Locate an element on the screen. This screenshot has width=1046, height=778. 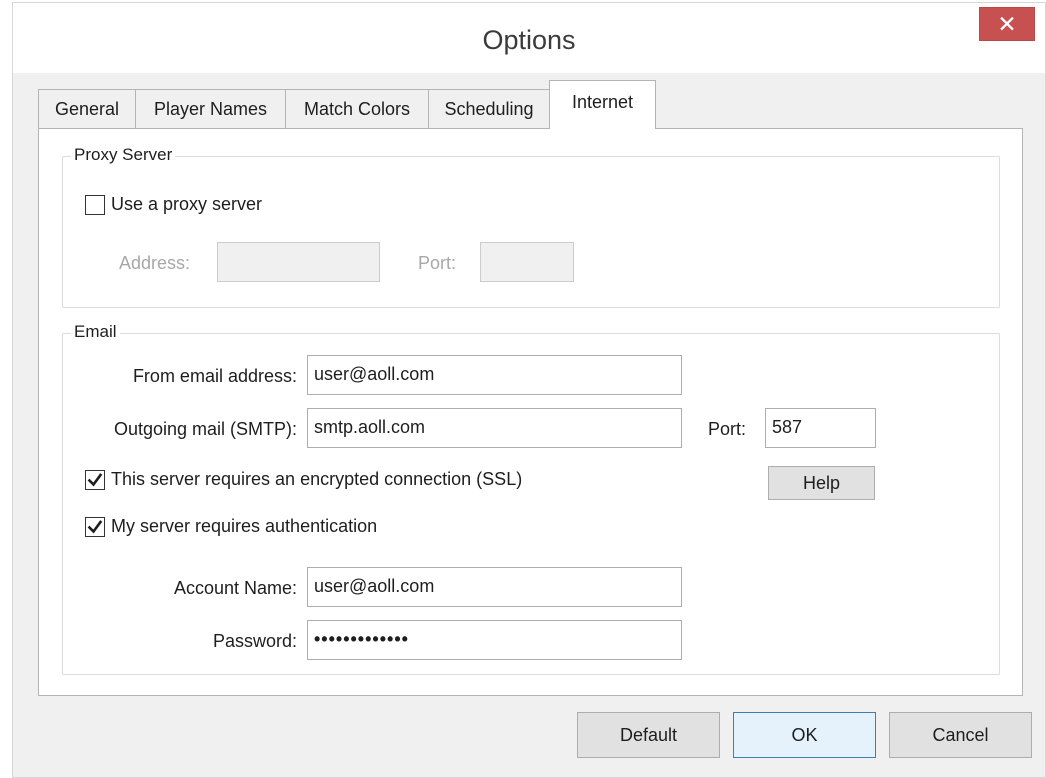
close-button: ✕ is located at coordinates (1007, 24).